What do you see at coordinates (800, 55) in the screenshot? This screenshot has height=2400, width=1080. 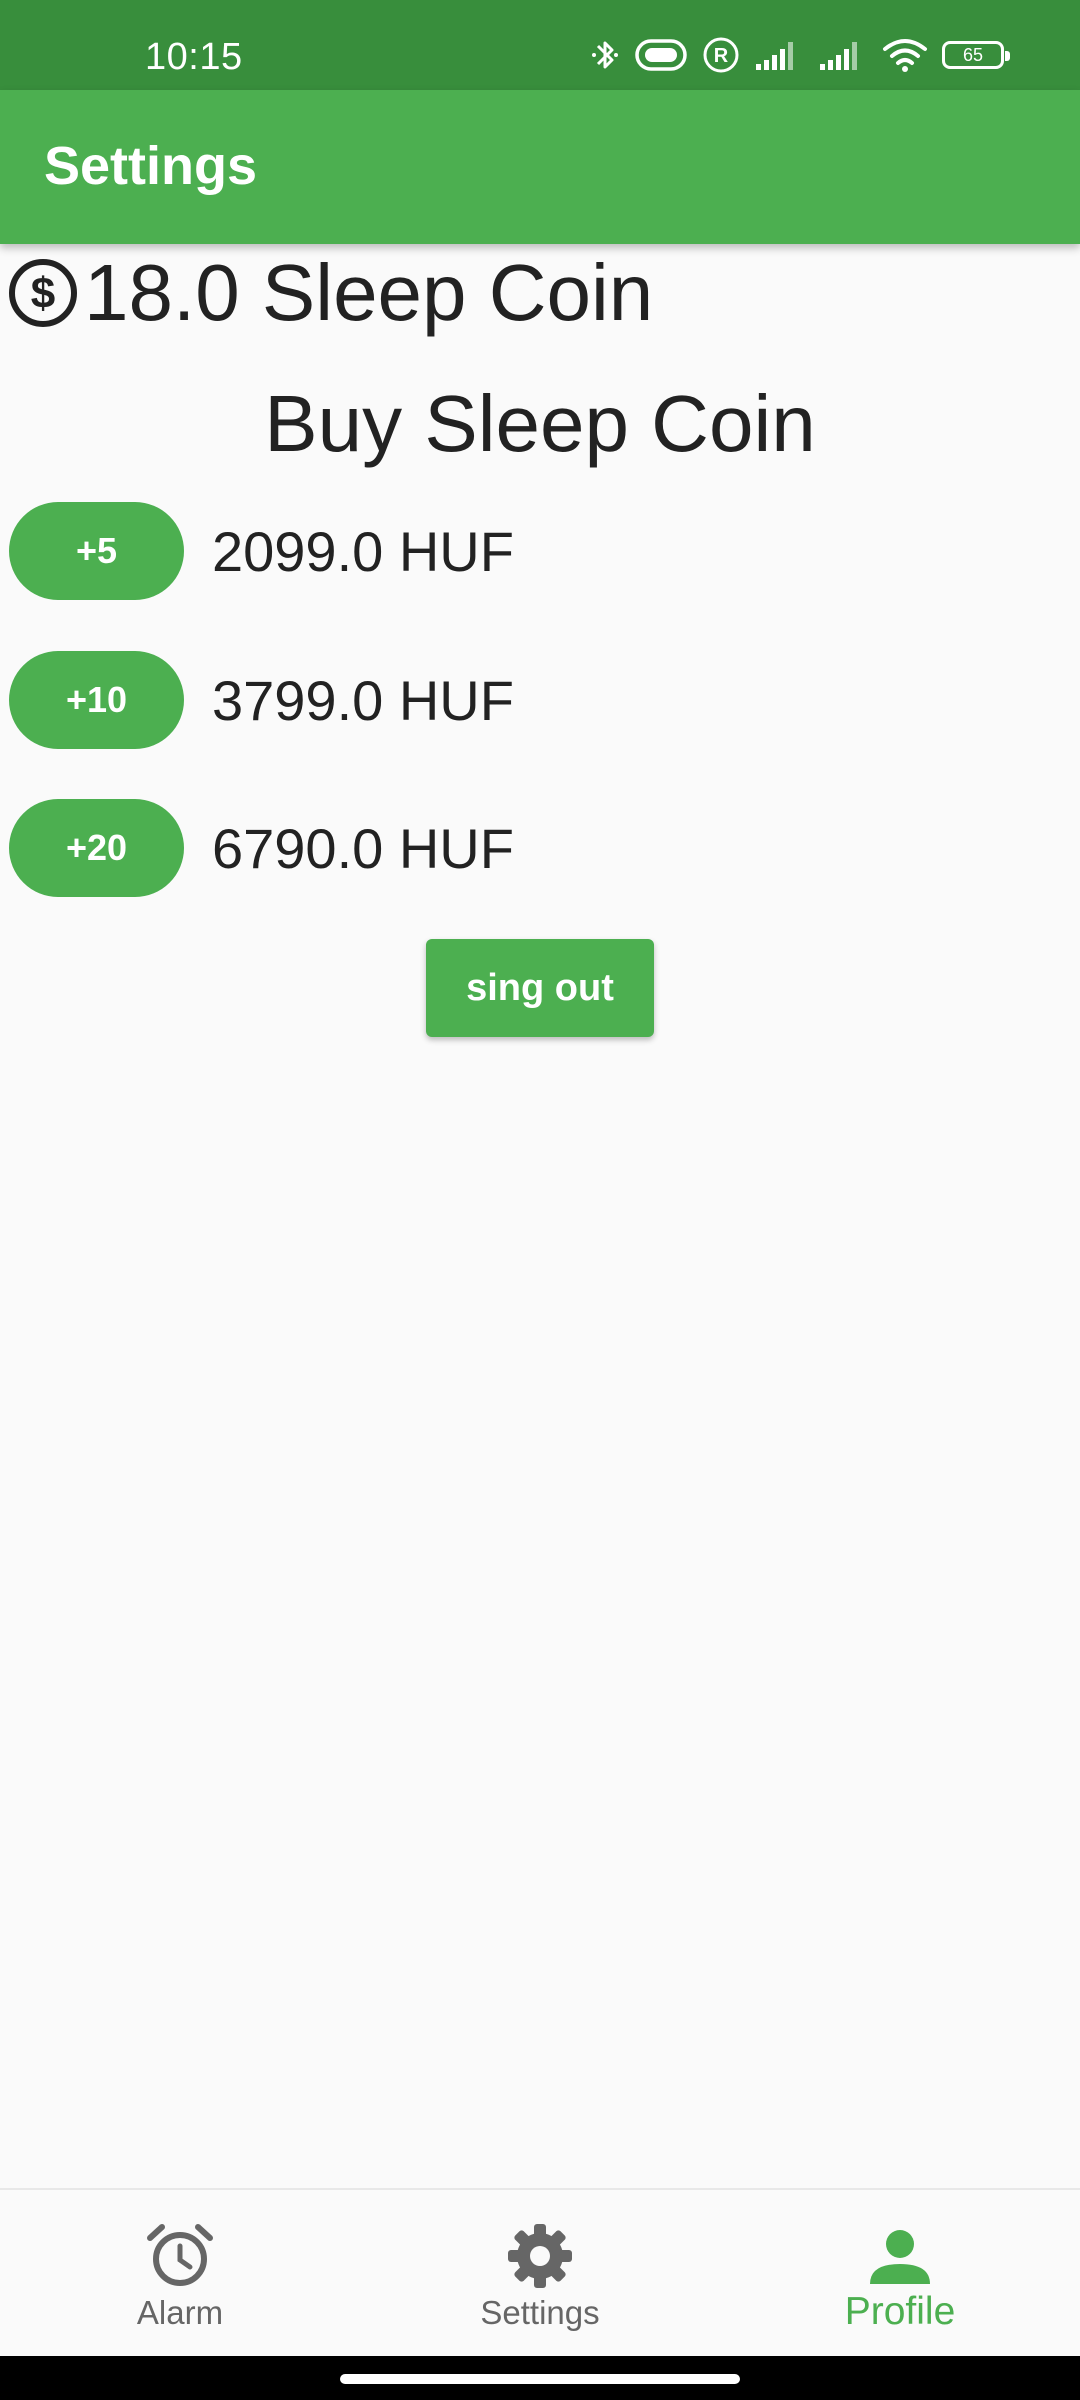 I see `status-icons: R 65` at bounding box center [800, 55].